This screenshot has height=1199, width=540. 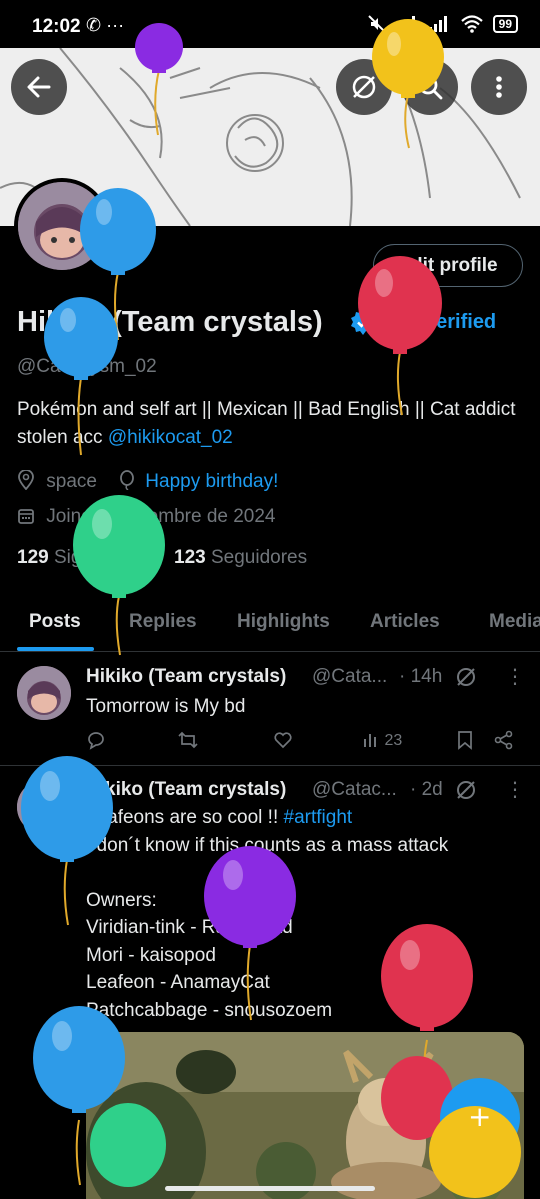 I want to click on following-link: 129 Siguiendo, so click(x=78, y=558).